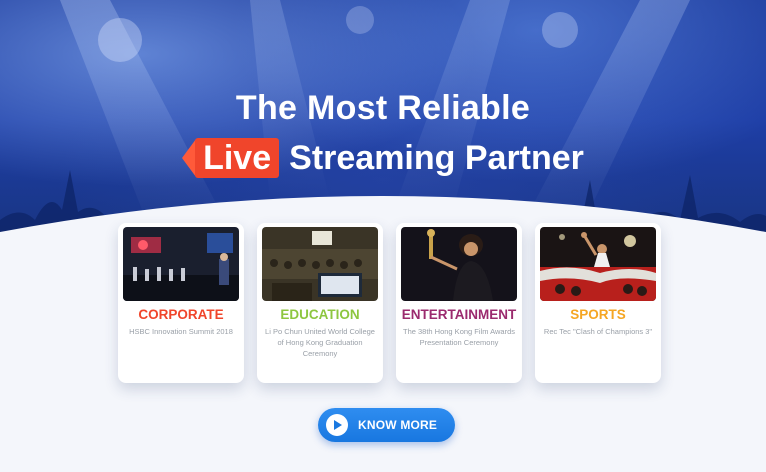 The height and width of the screenshot is (472, 766). What do you see at coordinates (459, 264) in the screenshot?
I see `award-photo` at bounding box center [459, 264].